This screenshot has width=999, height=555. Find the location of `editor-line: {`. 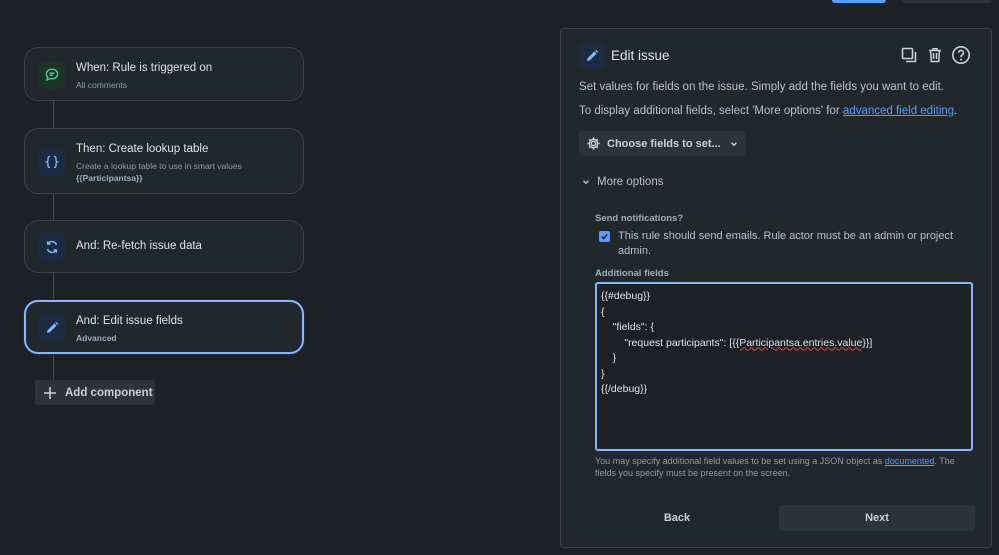

editor-line: { is located at coordinates (603, 311).